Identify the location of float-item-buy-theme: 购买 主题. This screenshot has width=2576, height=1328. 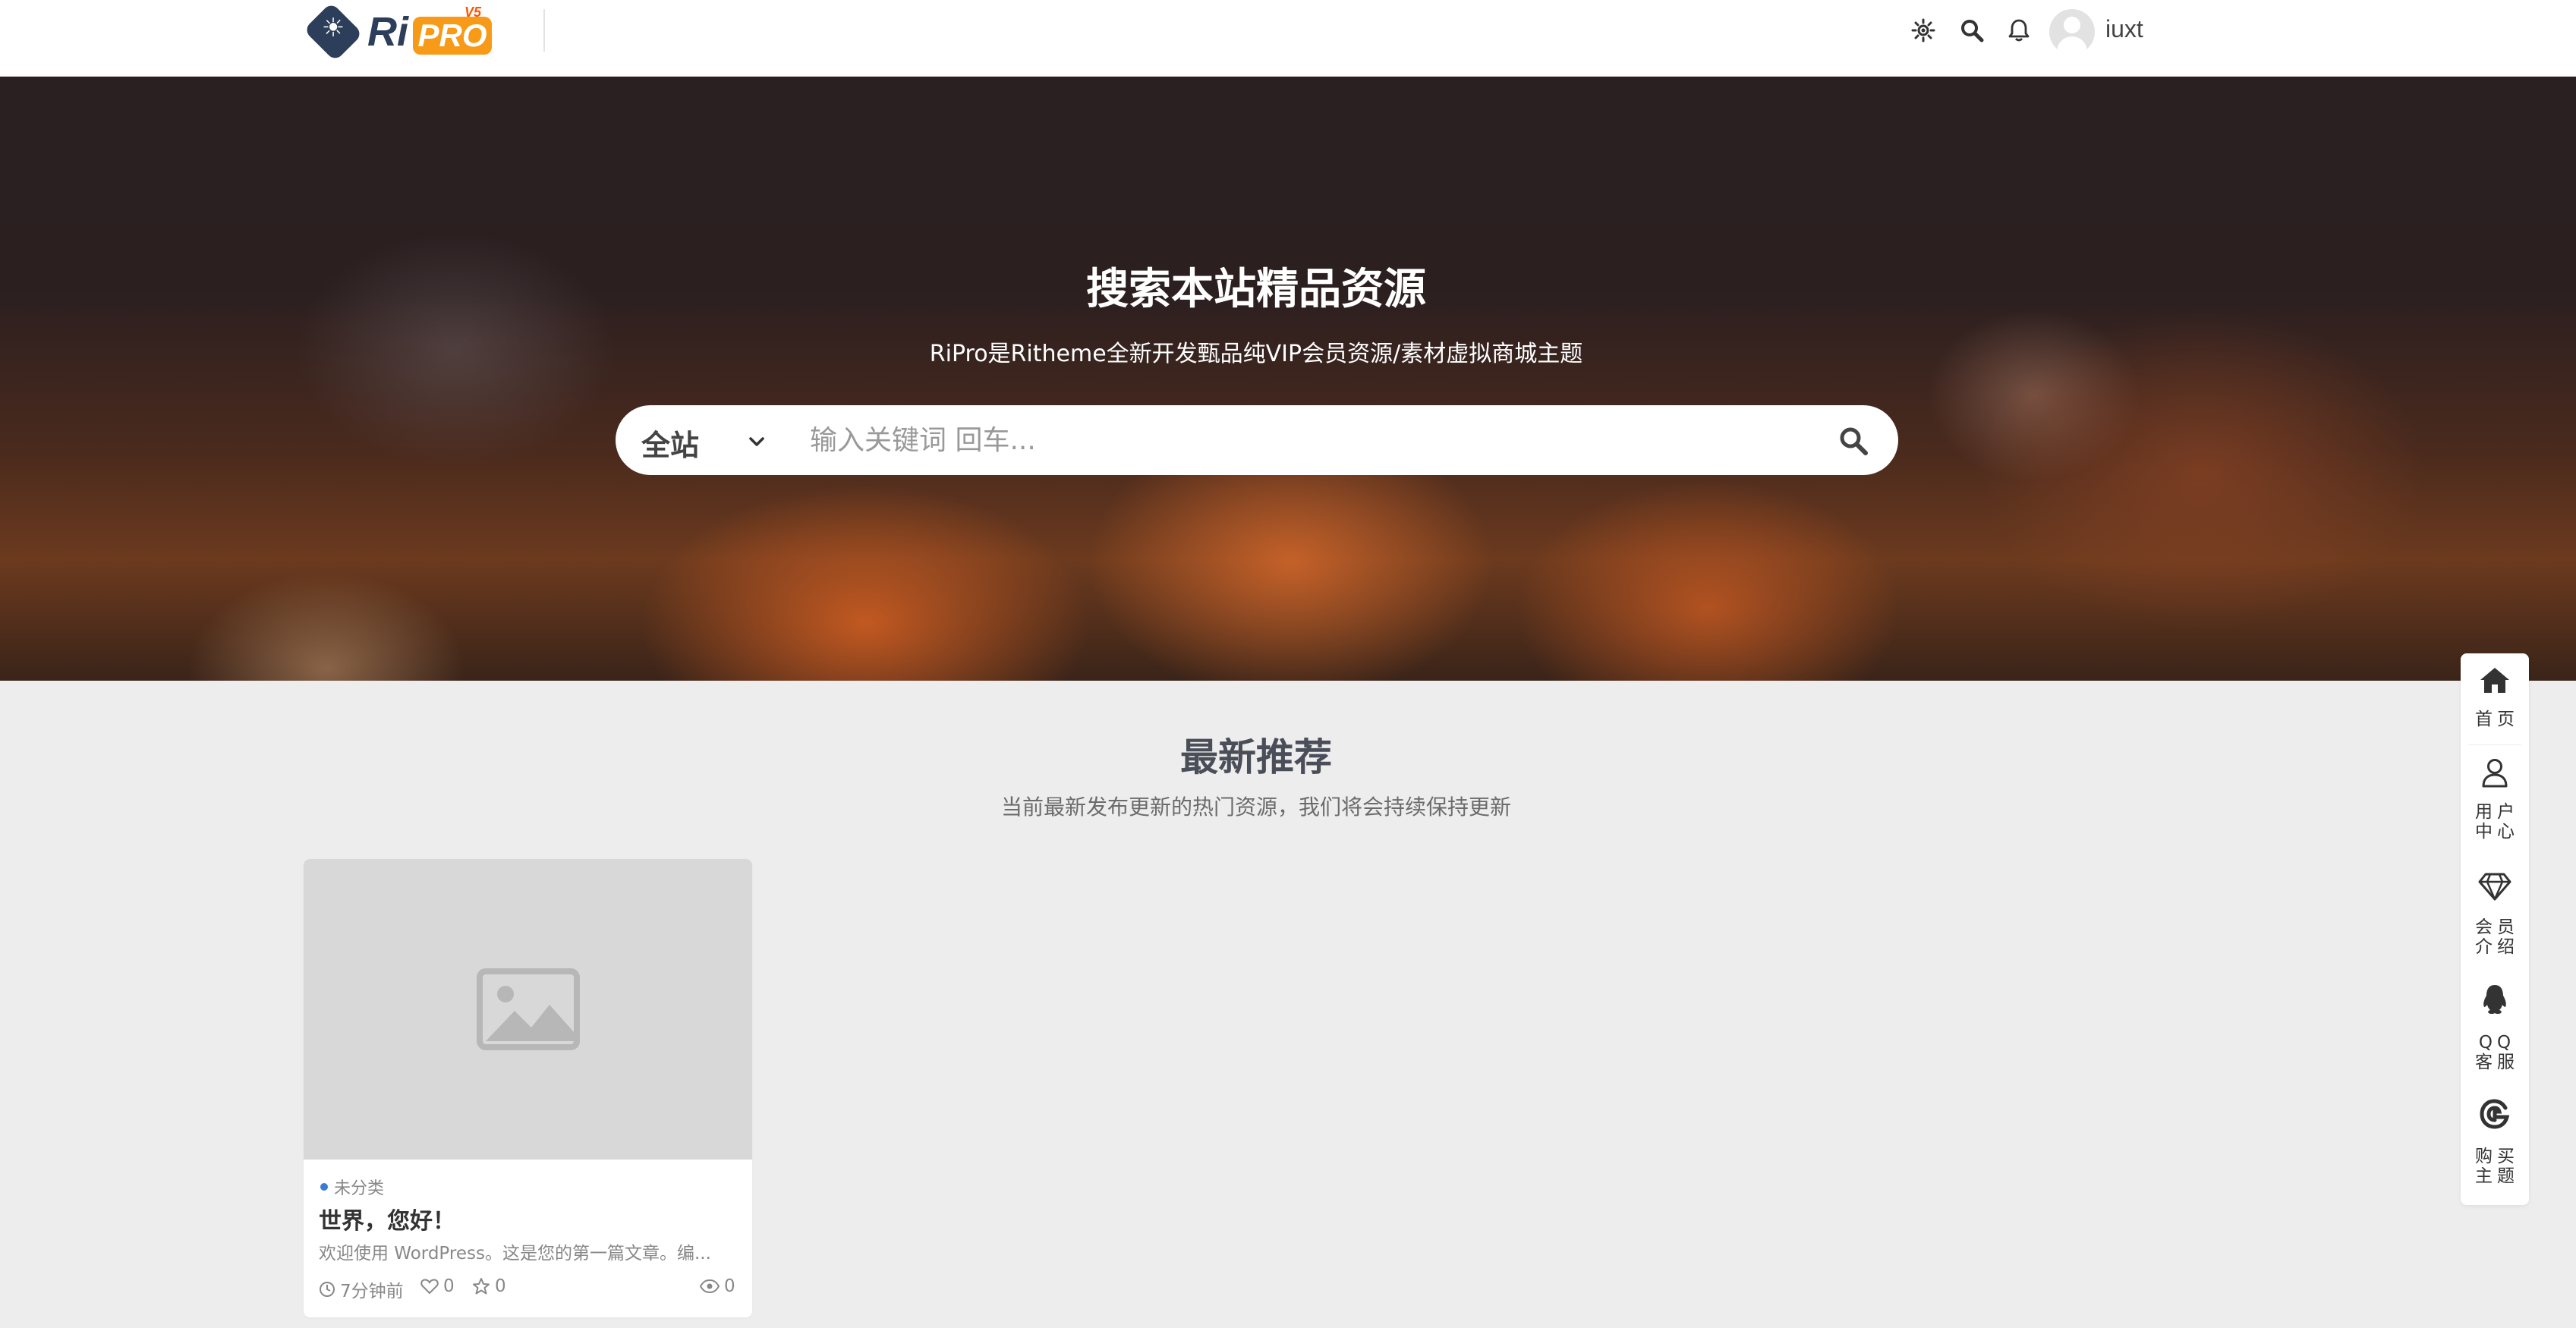
(2495, 1149).